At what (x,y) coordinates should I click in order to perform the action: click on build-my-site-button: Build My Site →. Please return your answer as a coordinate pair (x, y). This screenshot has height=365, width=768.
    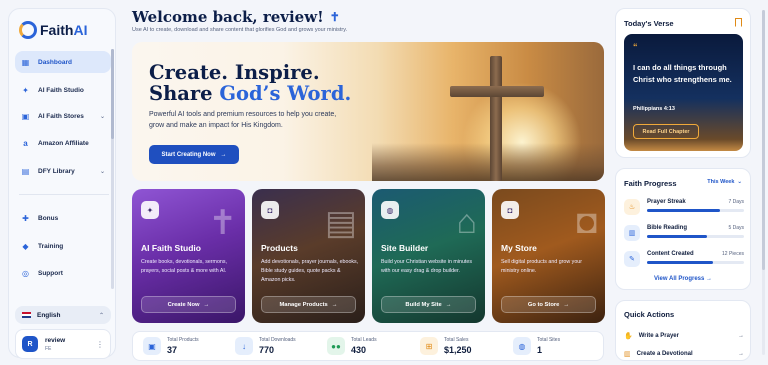
    Looking at the image, I should click on (428, 304).